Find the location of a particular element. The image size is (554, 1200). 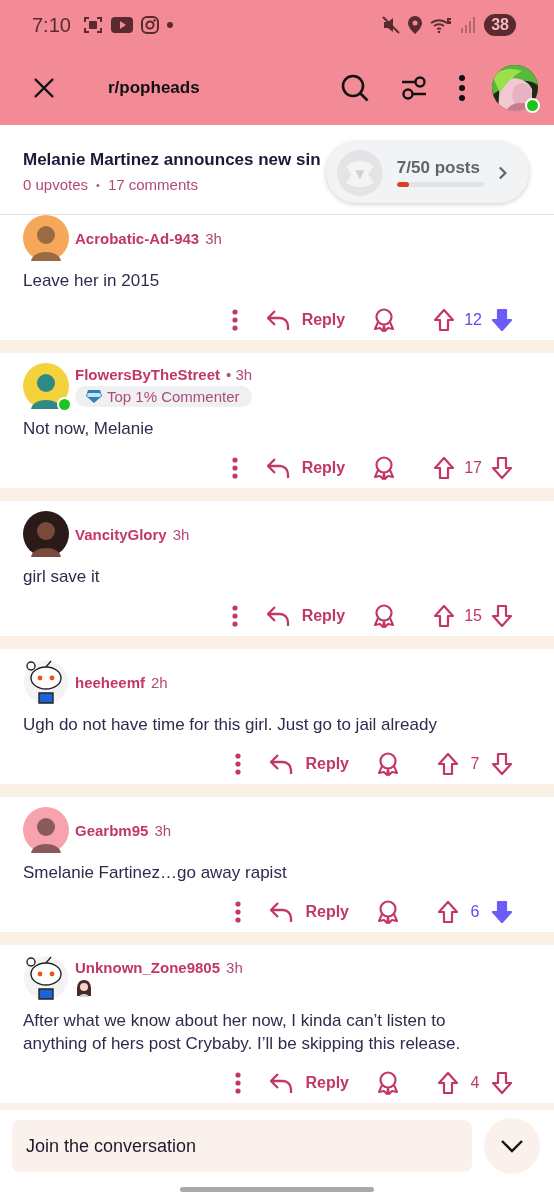

username: Gearbm95 is located at coordinates (112, 830).